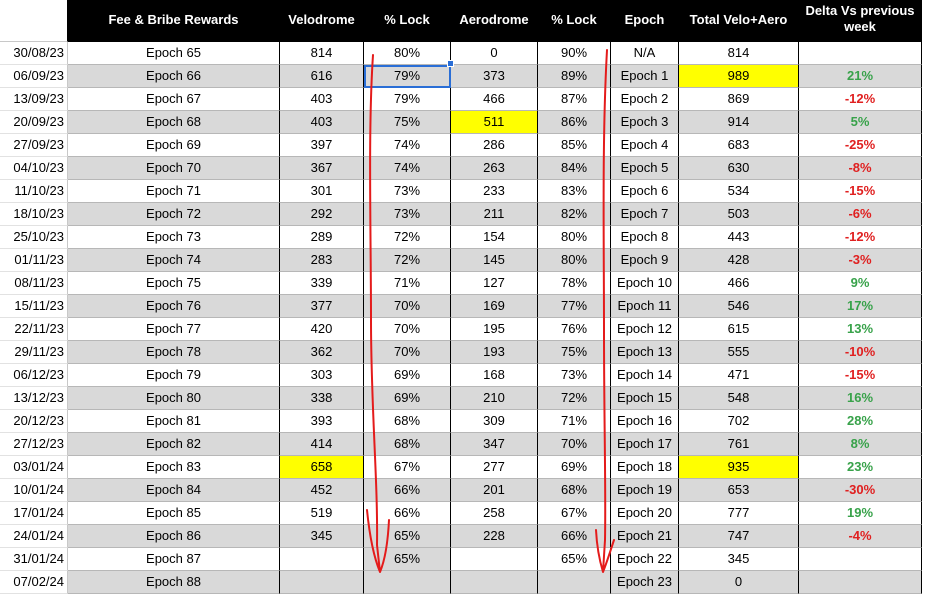 This screenshot has width=927, height=600. I want to click on velodrome-cell: 403, so click(322, 99).